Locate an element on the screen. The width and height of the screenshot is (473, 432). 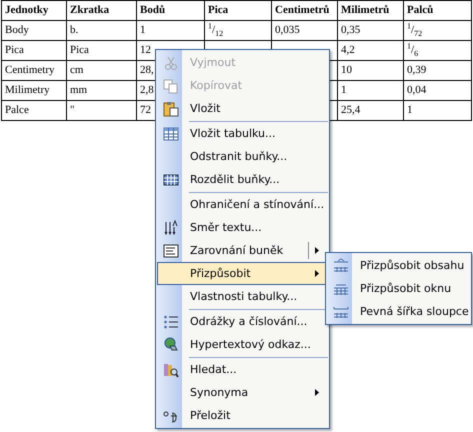
table-cell: b. is located at coordinates (74, 30).